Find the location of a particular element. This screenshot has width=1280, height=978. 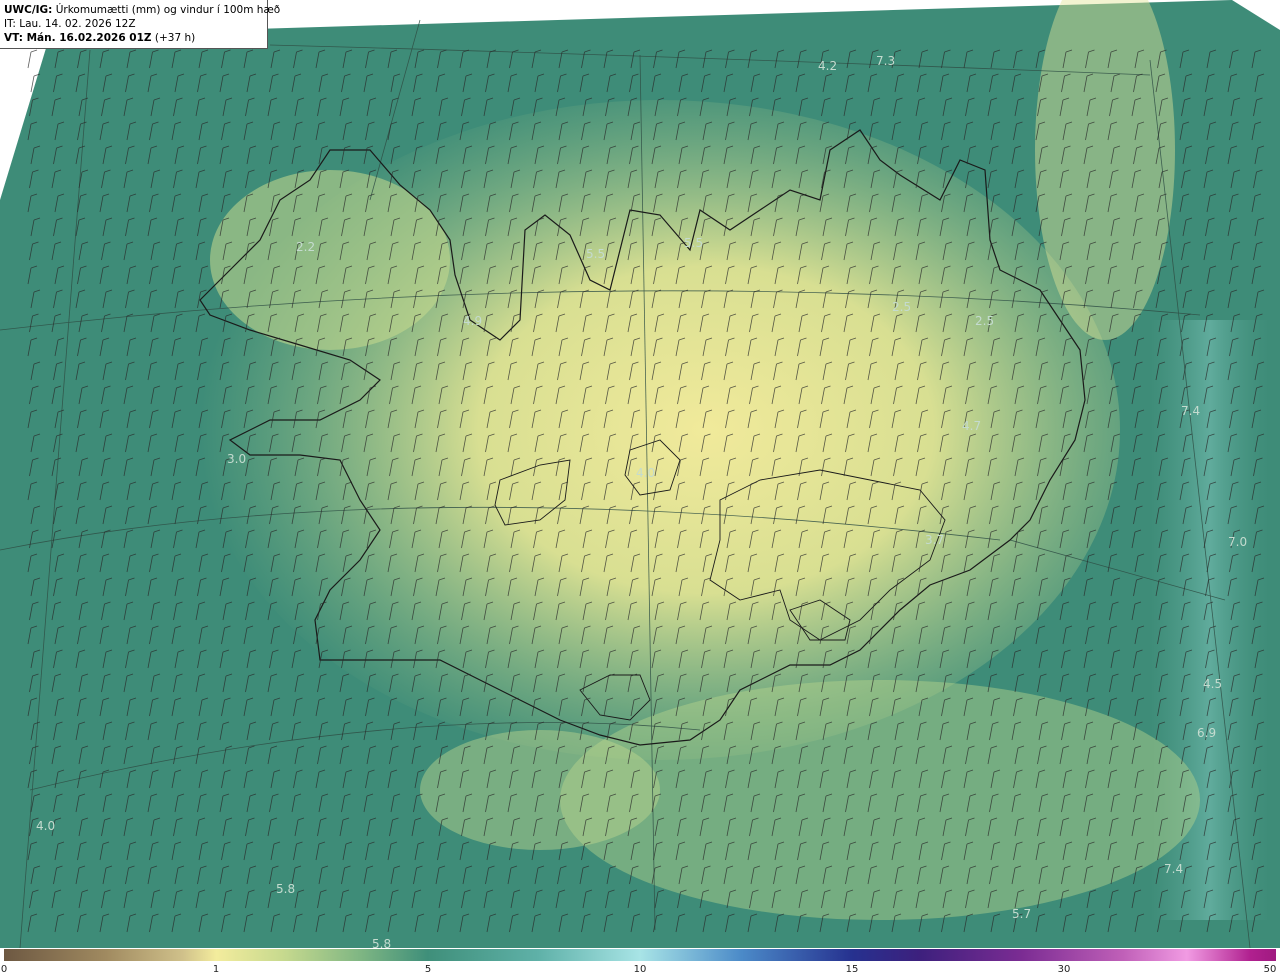

init-time: IT: Lau. 14. 02. 2026 12Z is located at coordinates (70, 24).